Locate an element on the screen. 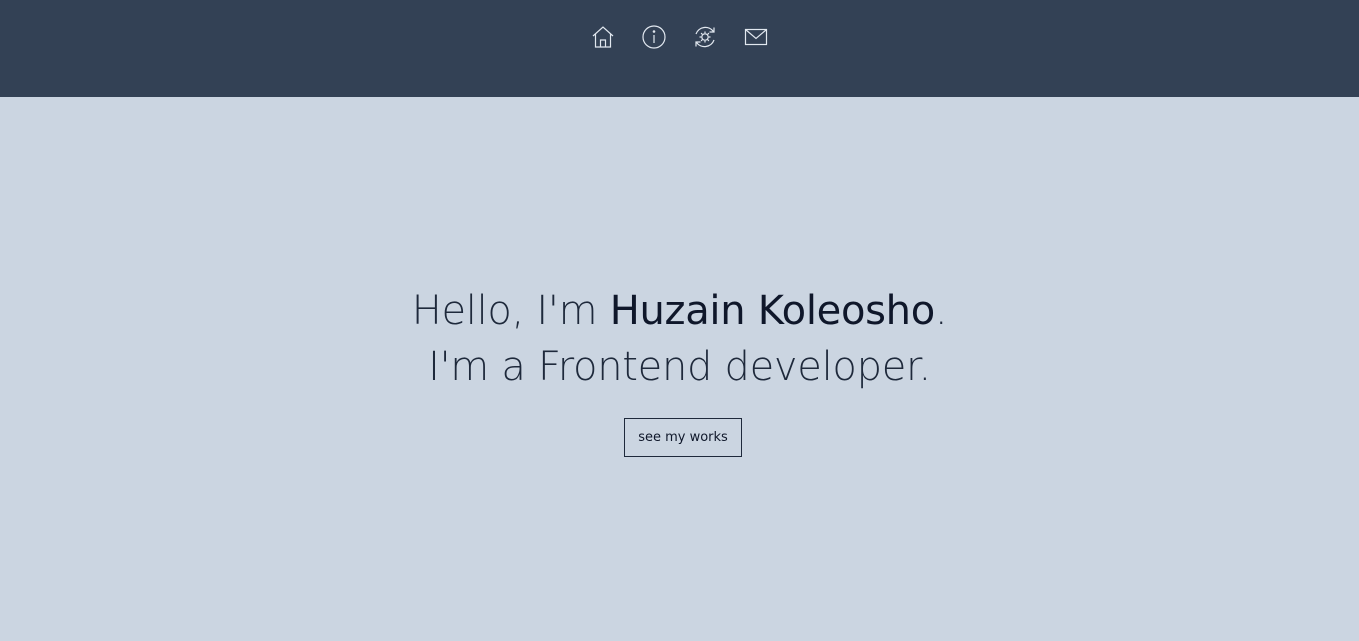 The height and width of the screenshot is (641, 1359). nav-services-link is located at coordinates (705, 37).